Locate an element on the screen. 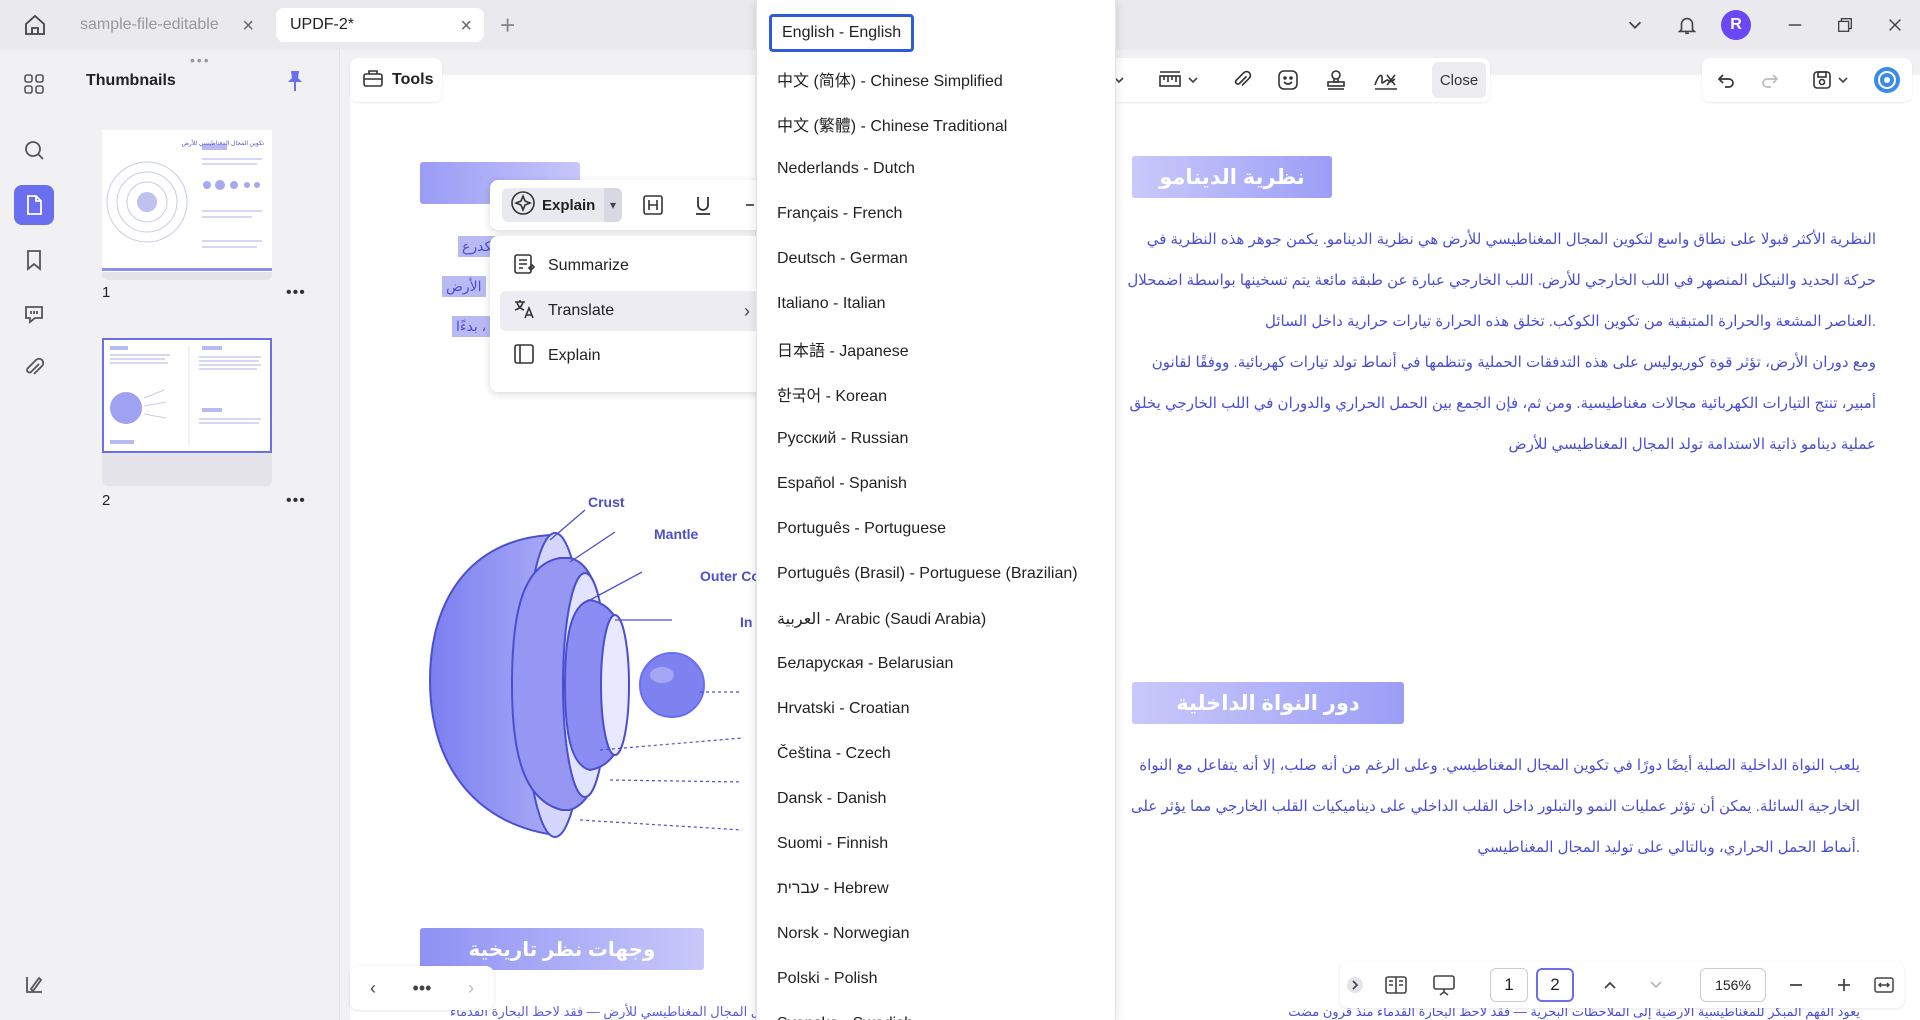 This screenshot has height=1020, width=1920. save-icon is located at coordinates (1822, 80).